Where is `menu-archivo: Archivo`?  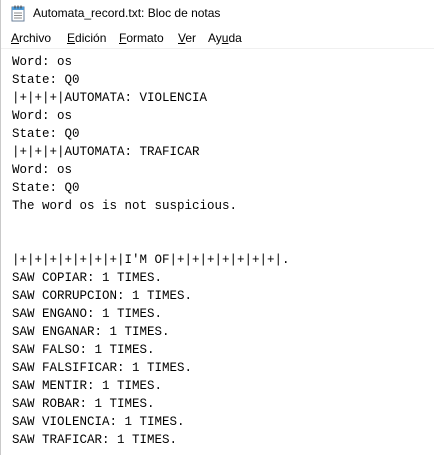
menu-archivo: Archivo is located at coordinates (31, 38).